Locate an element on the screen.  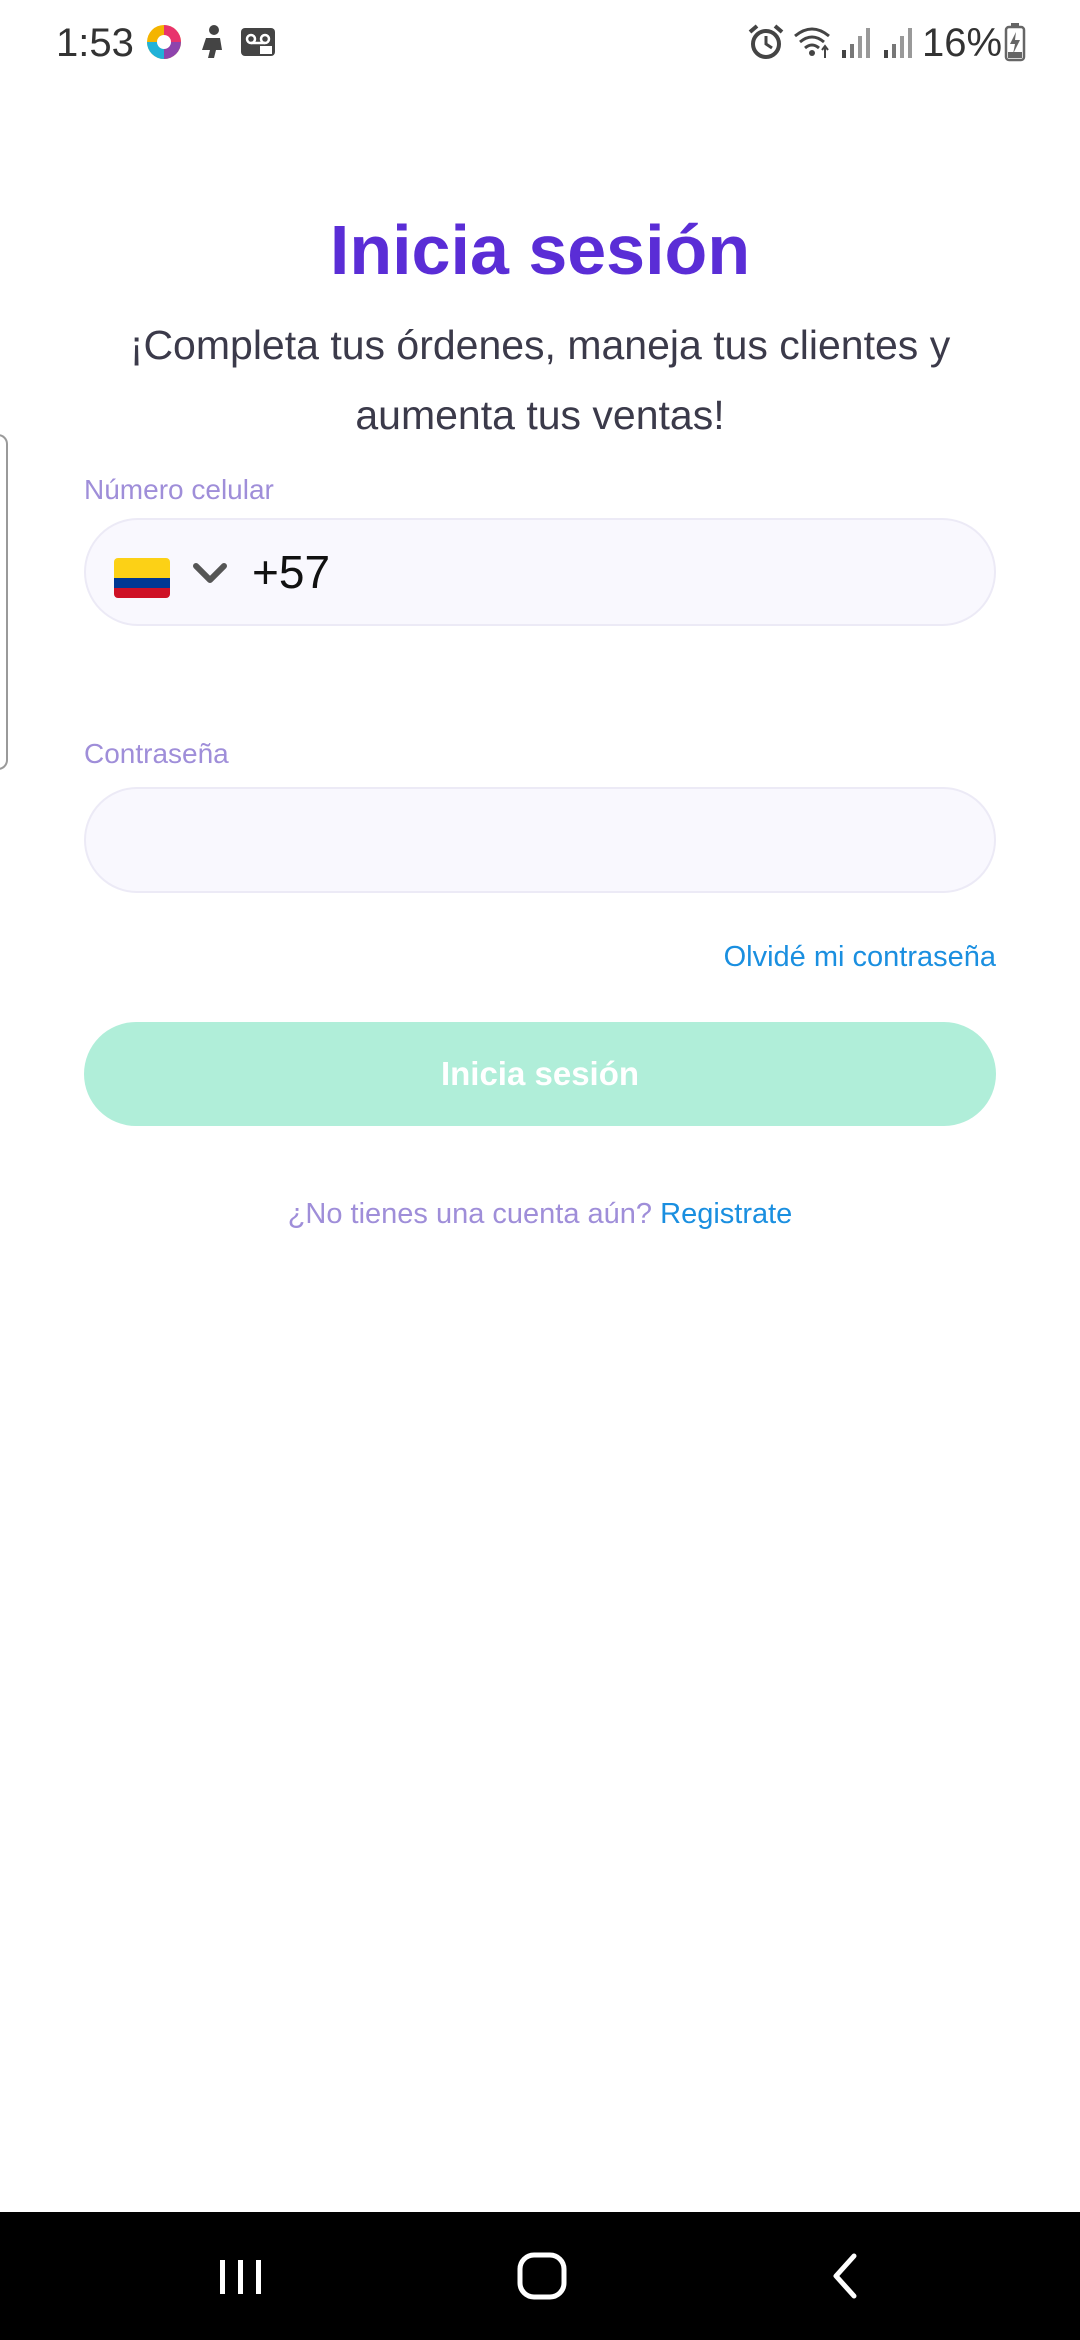
wifi-icon is located at coordinates (812, 42).